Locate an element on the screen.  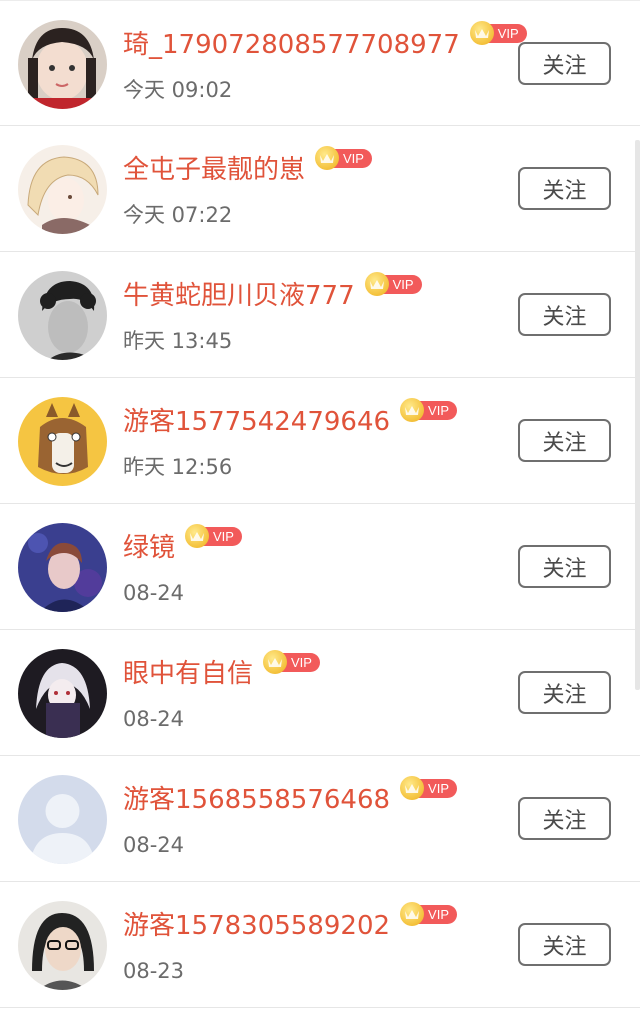
user-name: 琦_17907280857770897​7 is located at coordinates (291, 45).